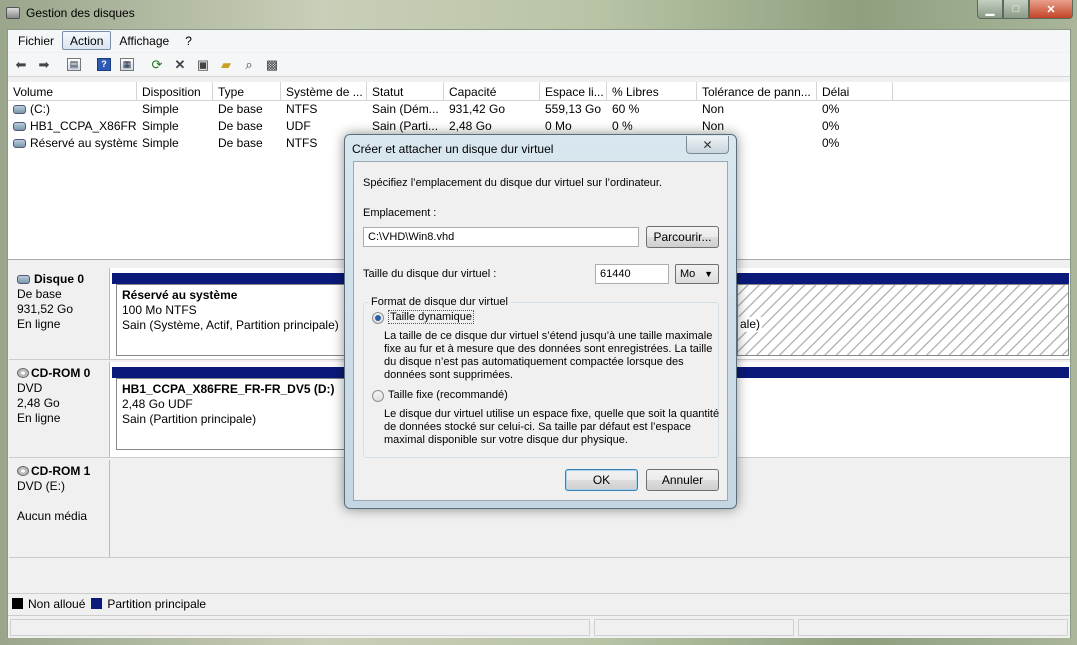 This screenshot has height=645, width=1077. What do you see at coordinates (180, 65) in the screenshot?
I see `delete-icon: ✕` at bounding box center [180, 65].